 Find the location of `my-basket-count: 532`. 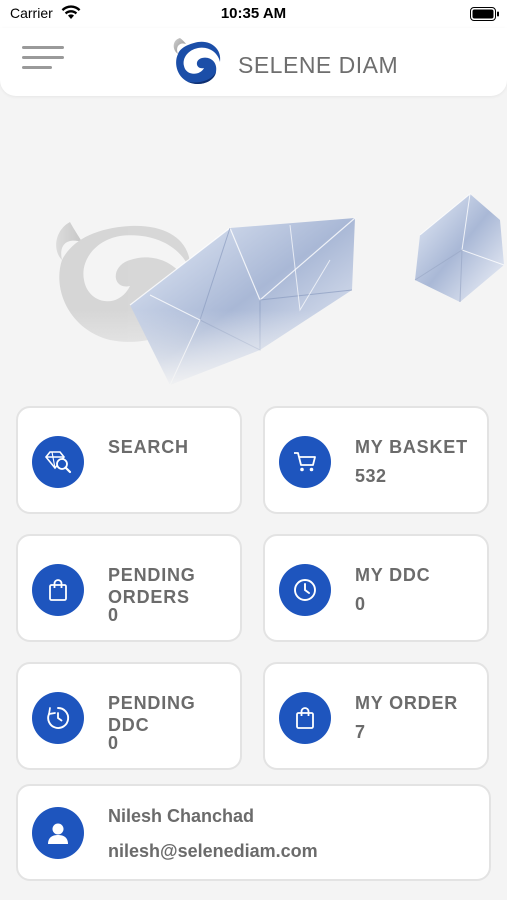

my-basket-count: 532 is located at coordinates (371, 476).